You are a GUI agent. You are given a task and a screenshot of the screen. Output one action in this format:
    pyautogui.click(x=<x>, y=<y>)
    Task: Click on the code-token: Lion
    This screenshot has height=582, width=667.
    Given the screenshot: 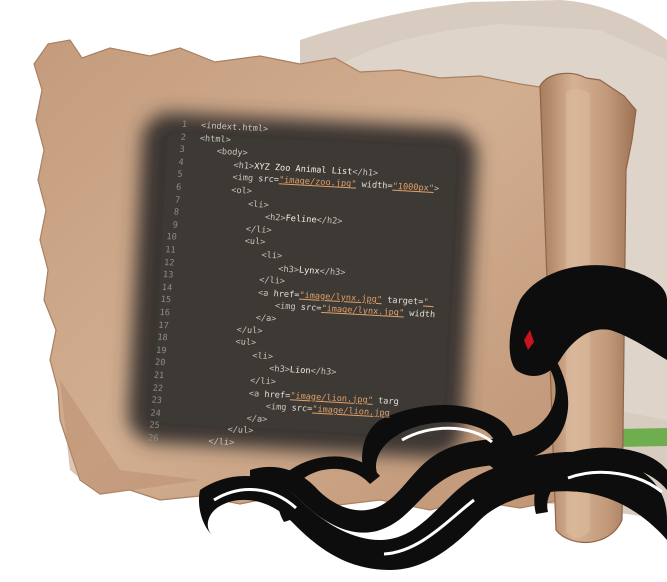 What is the action you would take?
    pyautogui.click(x=300, y=371)
    